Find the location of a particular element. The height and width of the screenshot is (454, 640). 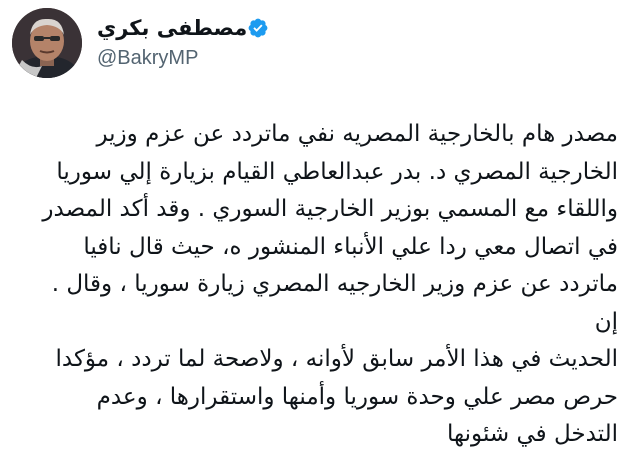

display-name-row: مصطفى بكري is located at coordinates (297, 28).